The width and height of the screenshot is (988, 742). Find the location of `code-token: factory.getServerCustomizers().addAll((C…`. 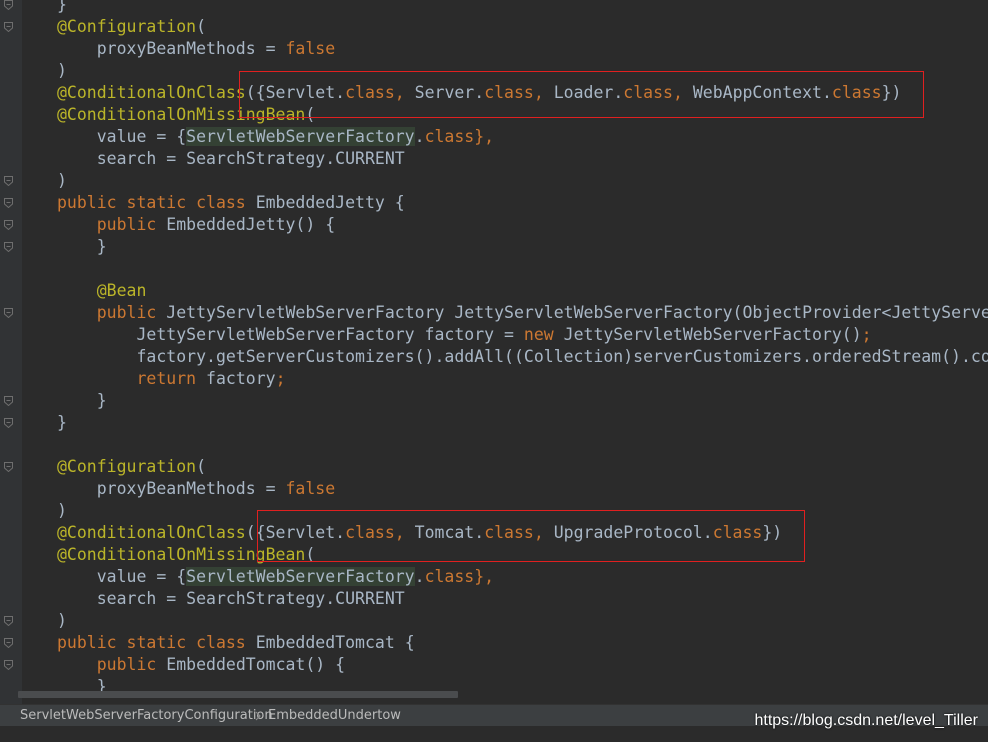

code-token: factory.getServerCustomizers().addAll((C… is located at coordinates (522, 356).